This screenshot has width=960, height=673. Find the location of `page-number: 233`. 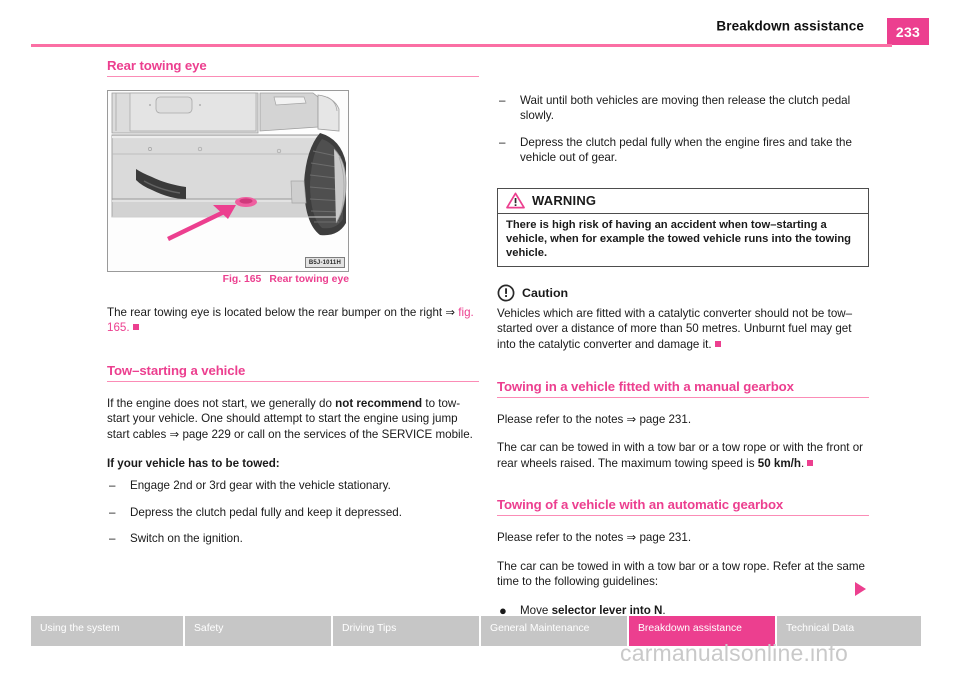

page-number: 233 is located at coordinates (908, 31).